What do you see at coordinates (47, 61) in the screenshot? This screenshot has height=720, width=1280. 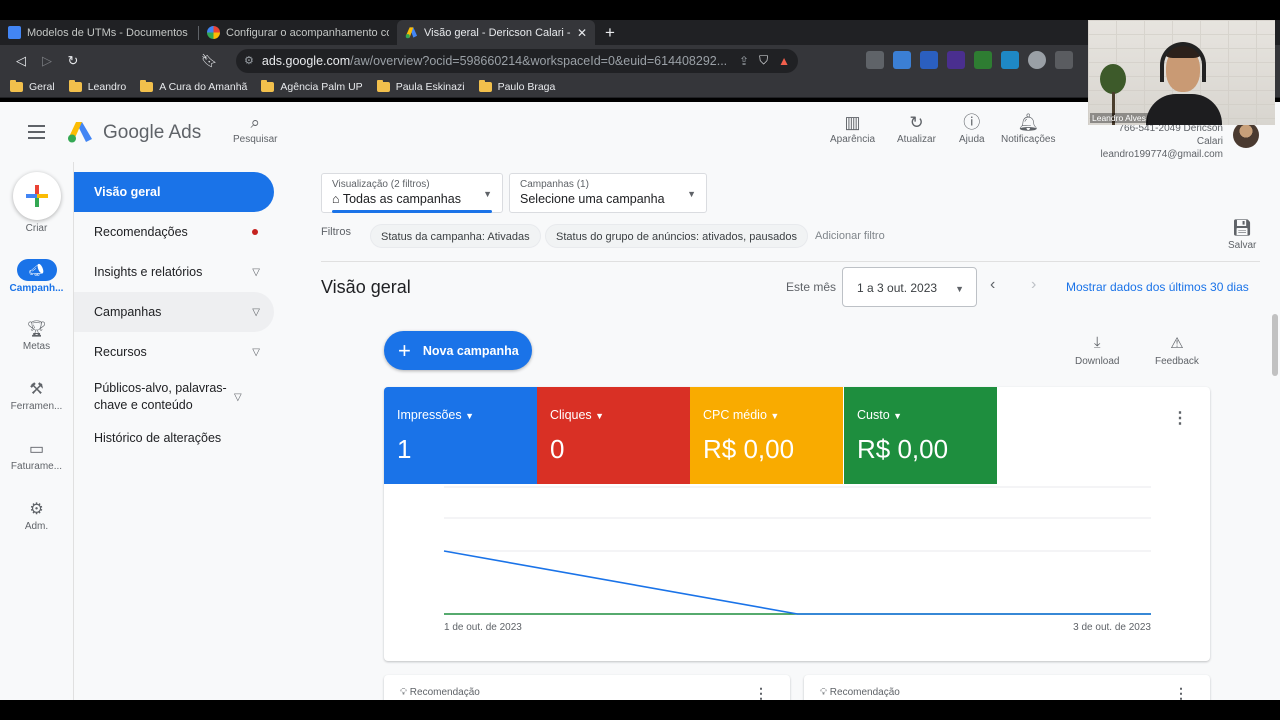 I see `forward-icon: ▷` at bounding box center [47, 61].